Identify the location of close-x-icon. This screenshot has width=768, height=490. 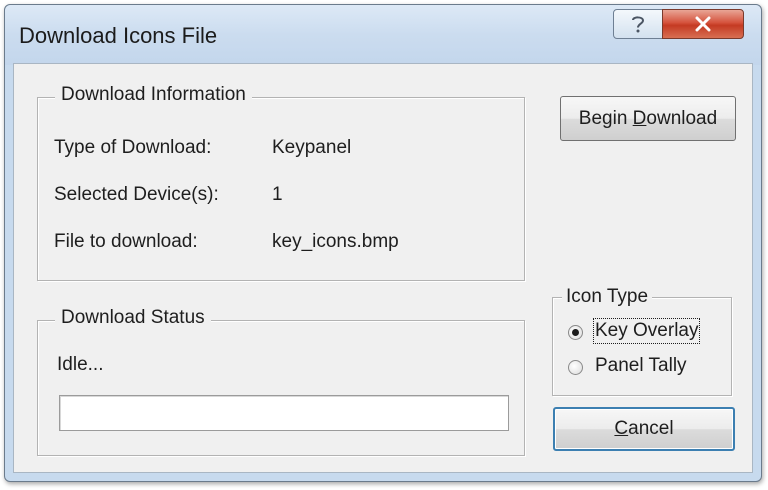
(703, 24).